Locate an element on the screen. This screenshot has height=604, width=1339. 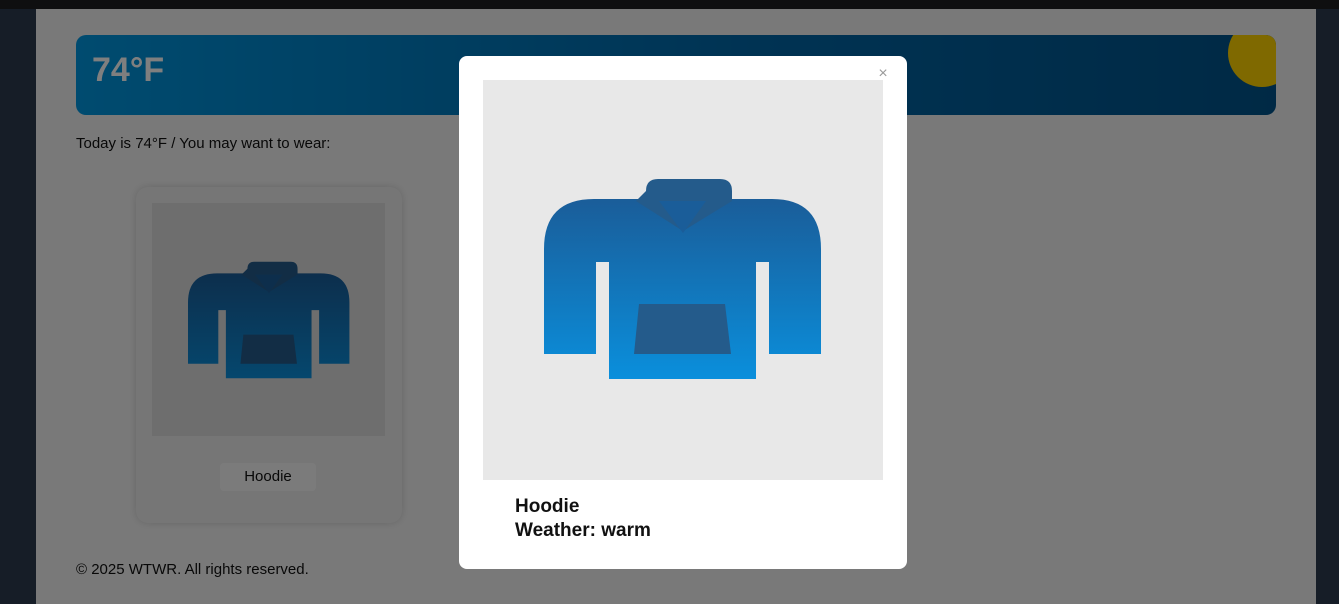
modal-item-name: Hoodie is located at coordinates (547, 506).